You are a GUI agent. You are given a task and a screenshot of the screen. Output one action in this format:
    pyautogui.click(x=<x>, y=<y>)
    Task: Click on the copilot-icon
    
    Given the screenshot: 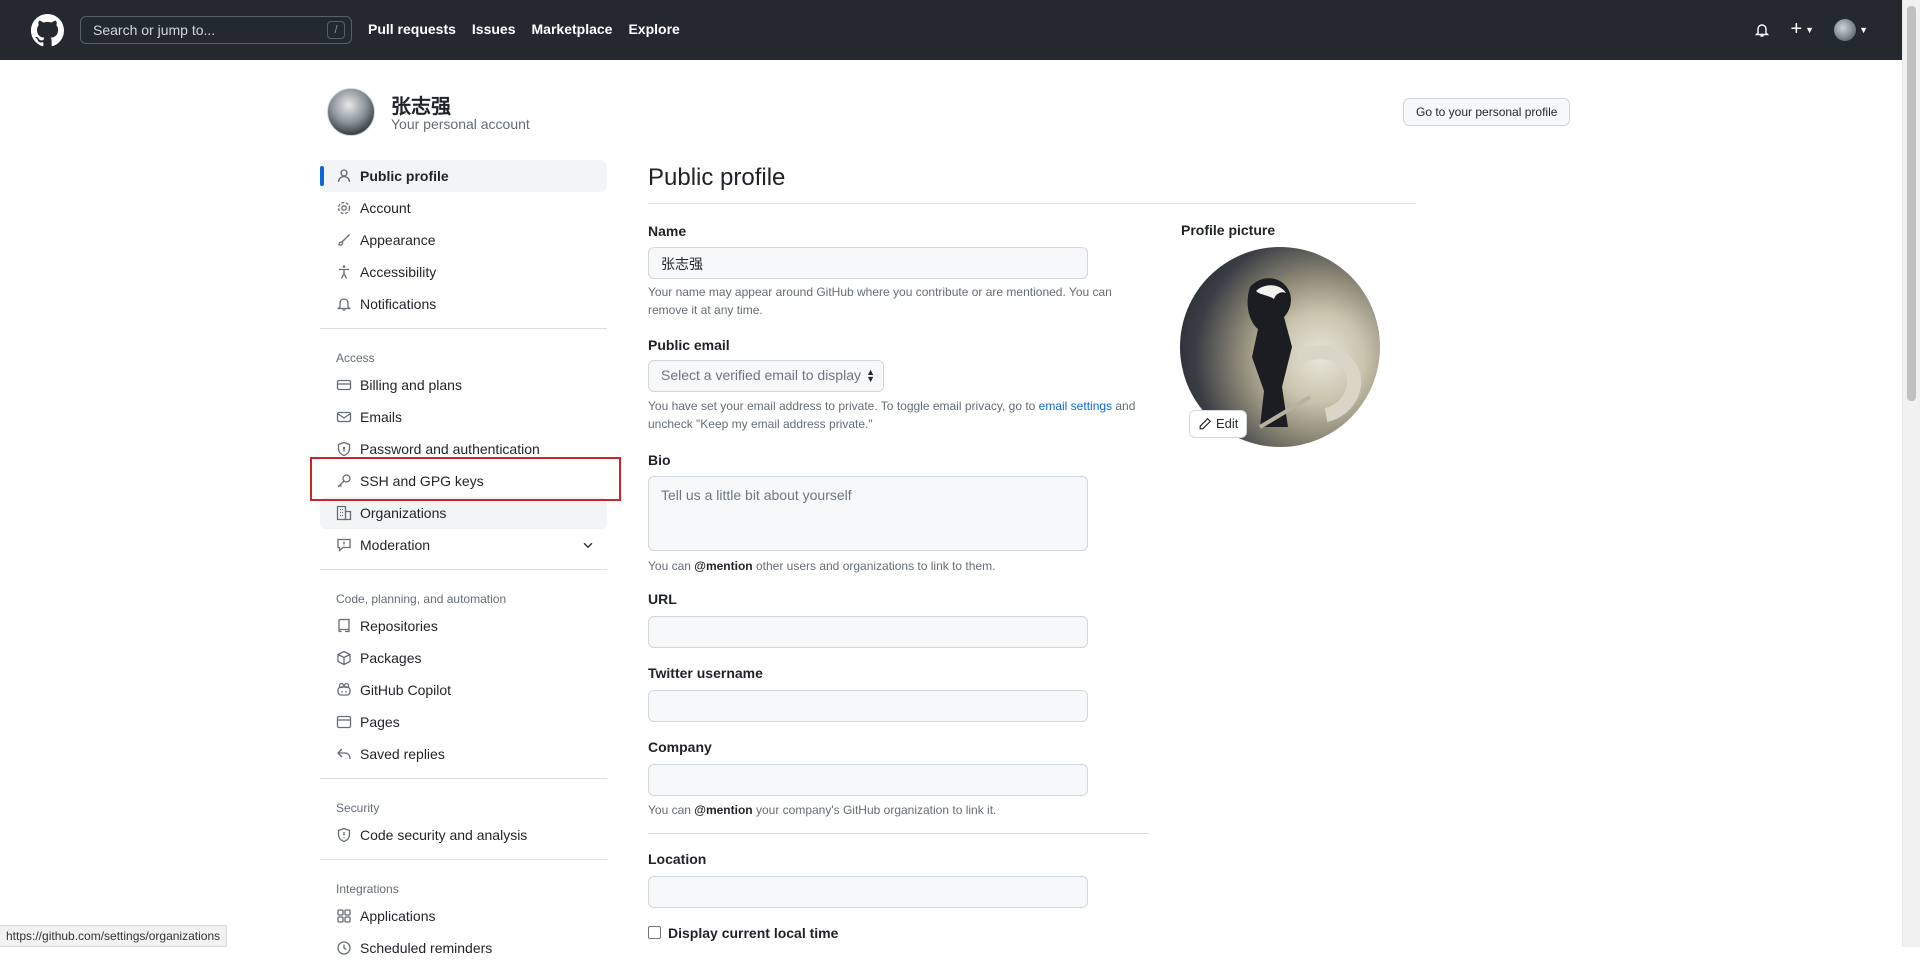 What is the action you would take?
    pyautogui.click(x=344, y=690)
    